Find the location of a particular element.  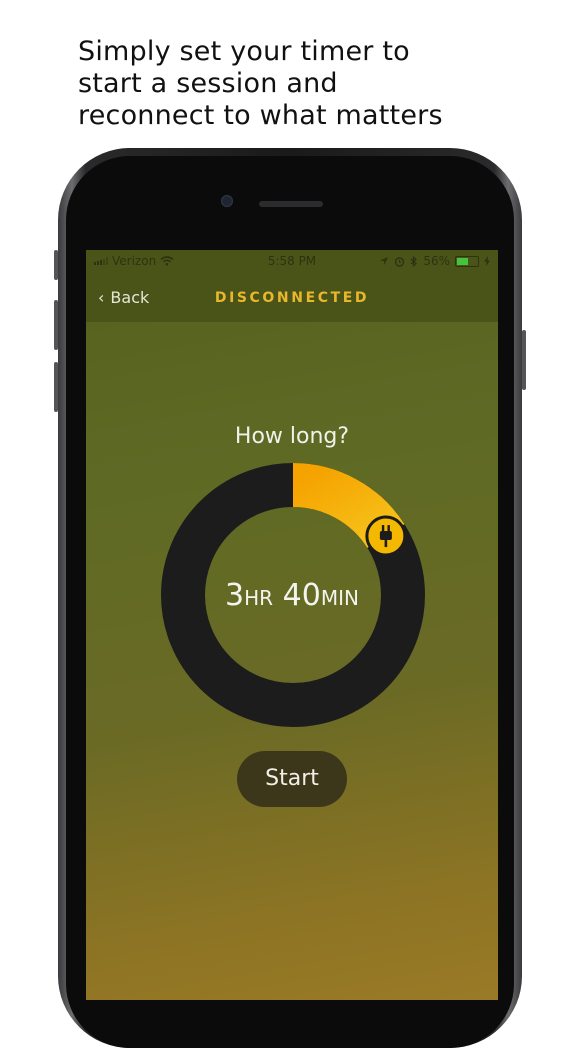

phone-side-button is located at coordinates (56, 265).